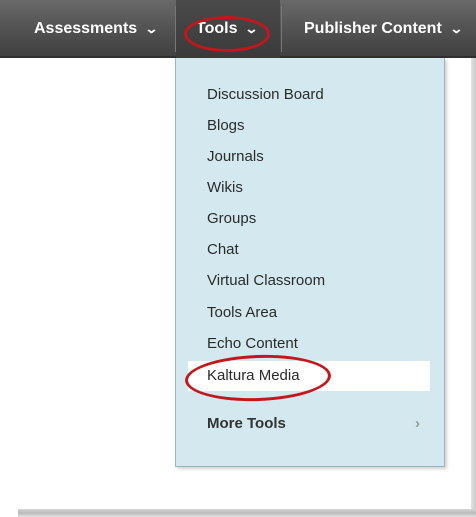 The width and height of the screenshot is (476, 517). I want to click on menu-item-kaltura-media: Kaltura Media, so click(309, 376).